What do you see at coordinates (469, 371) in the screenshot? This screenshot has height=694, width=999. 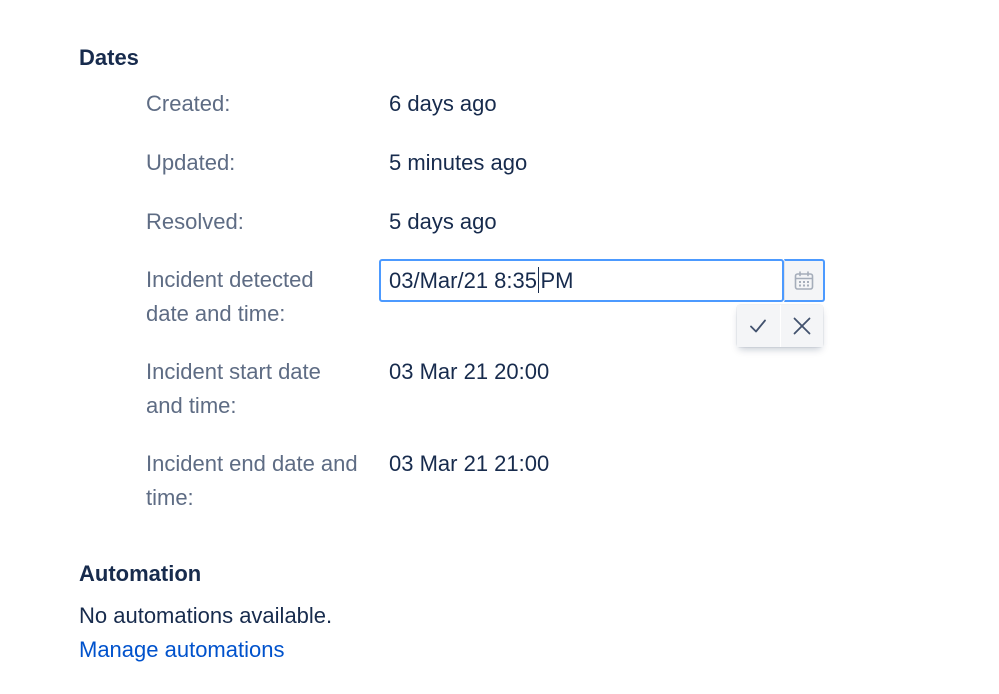 I see `incident-start-value: 03 Mar 21 20:00` at bounding box center [469, 371].